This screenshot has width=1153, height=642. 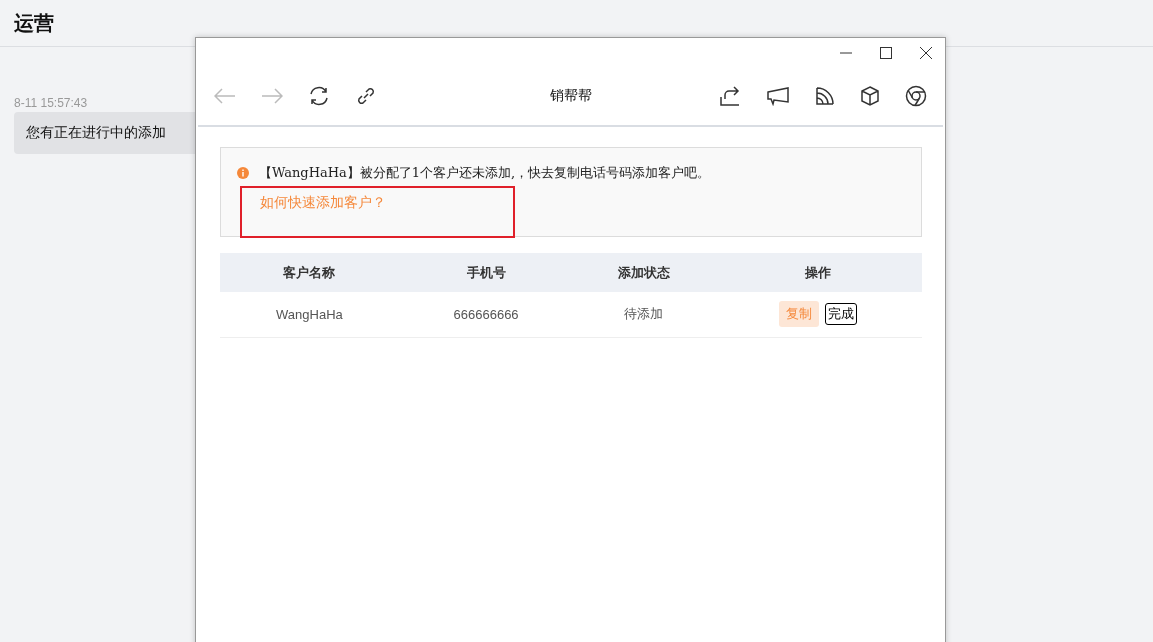 I want to click on column-header: 操作, so click(x=817, y=272).